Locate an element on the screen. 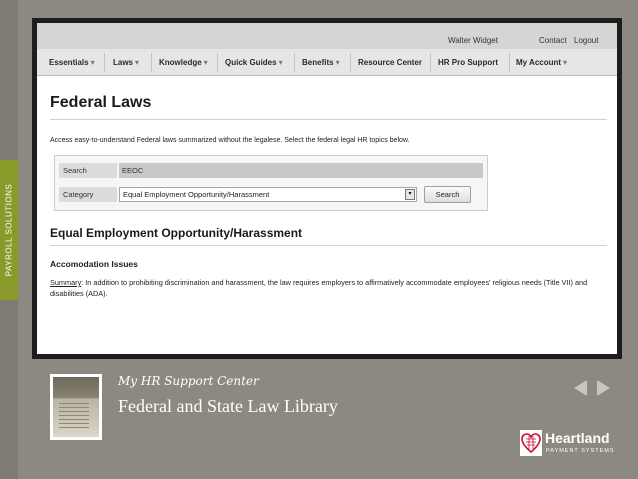  nav-item-label: Quick Guides is located at coordinates (251, 62).